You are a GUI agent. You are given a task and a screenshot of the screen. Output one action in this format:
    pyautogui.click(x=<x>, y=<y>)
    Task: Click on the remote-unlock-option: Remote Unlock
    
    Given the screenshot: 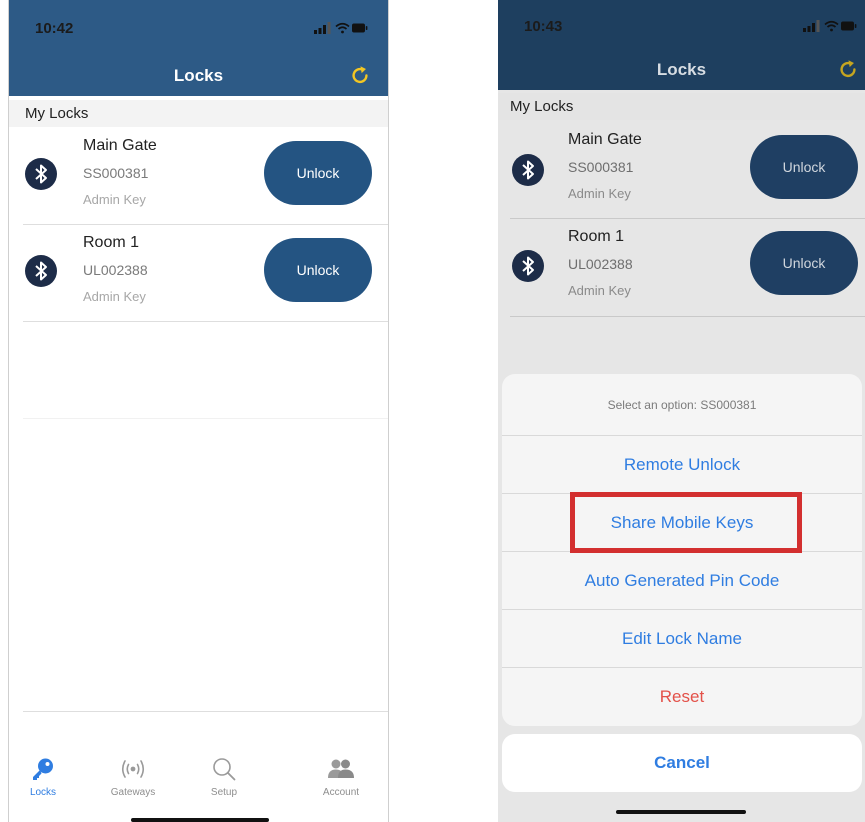 What is the action you would take?
    pyautogui.click(x=682, y=465)
    